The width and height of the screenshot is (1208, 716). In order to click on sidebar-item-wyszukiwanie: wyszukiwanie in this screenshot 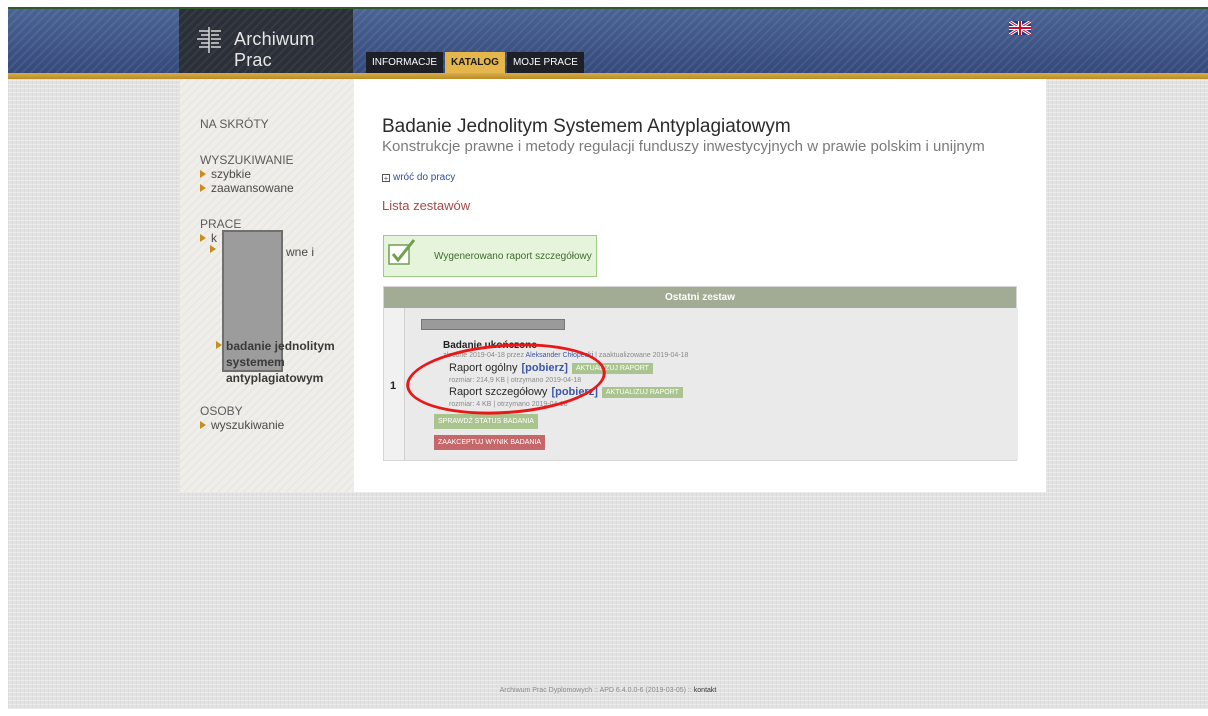, I will do `click(242, 425)`.